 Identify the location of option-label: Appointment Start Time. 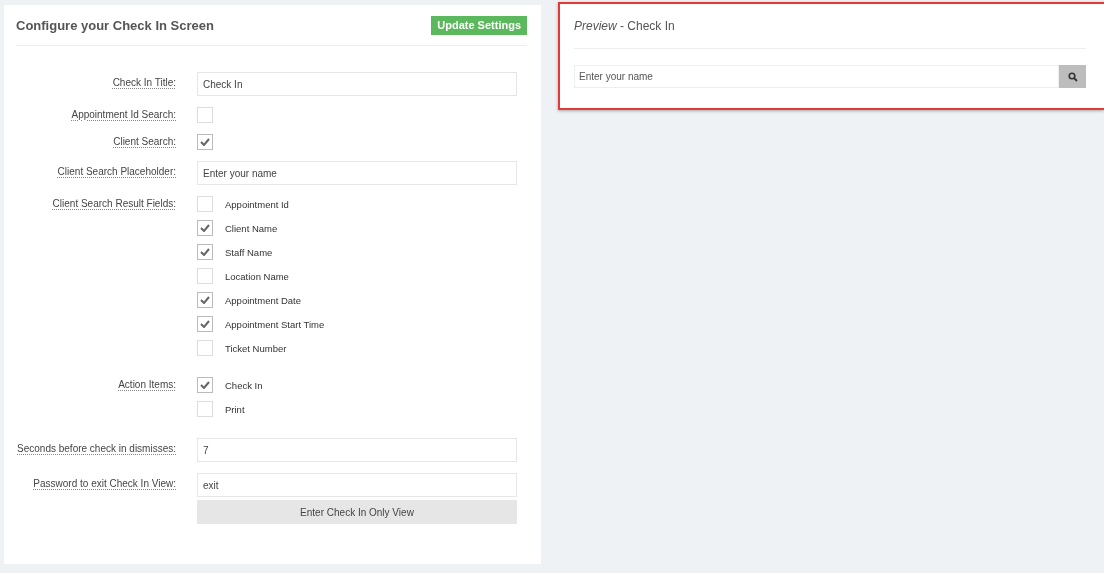
(275, 324).